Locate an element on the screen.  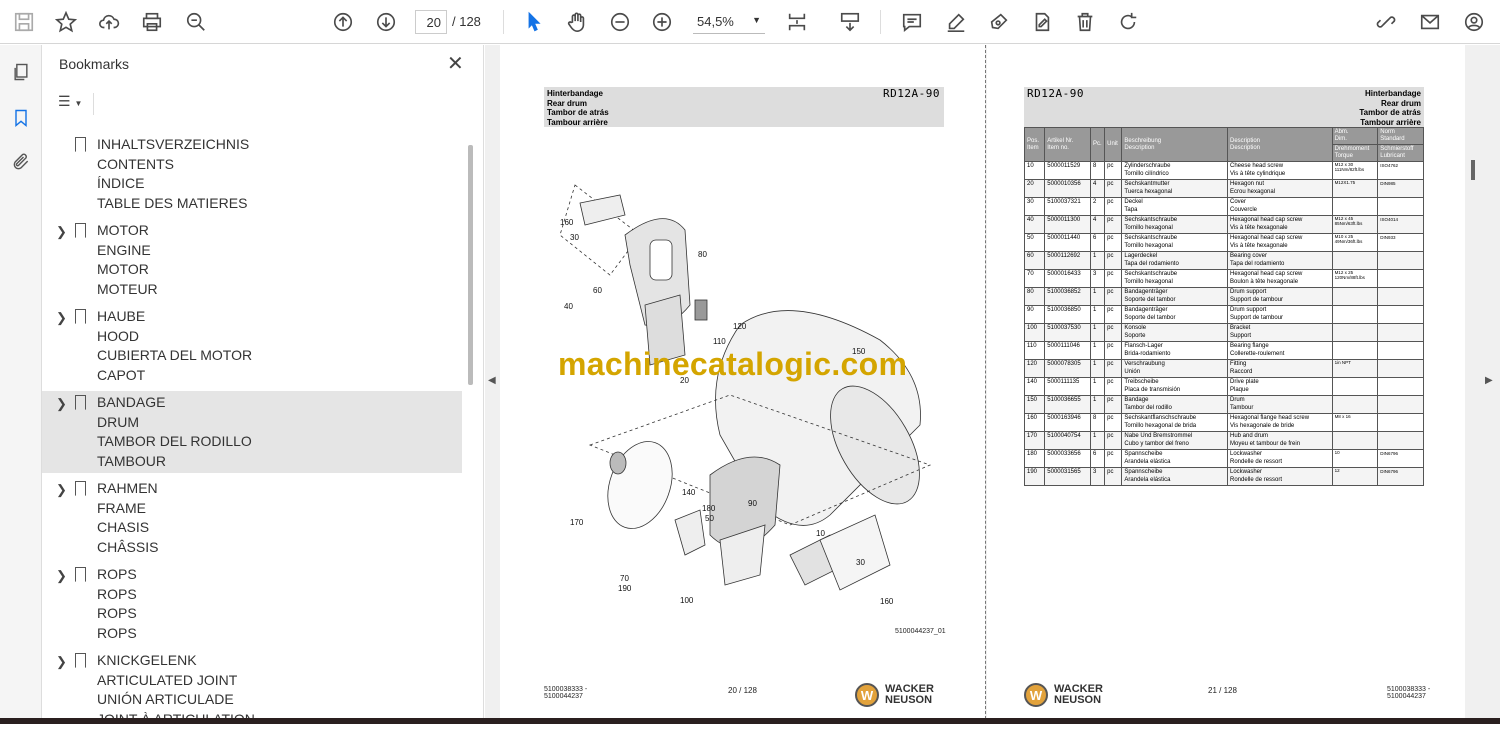
bookmark-label: ROPS is located at coordinates (117, 613).